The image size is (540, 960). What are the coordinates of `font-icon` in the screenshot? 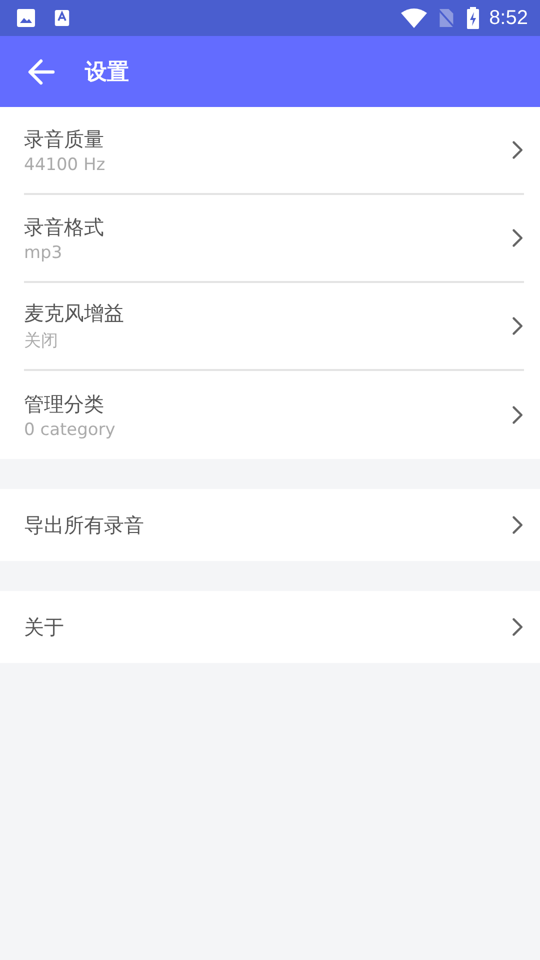 It's located at (62, 18).